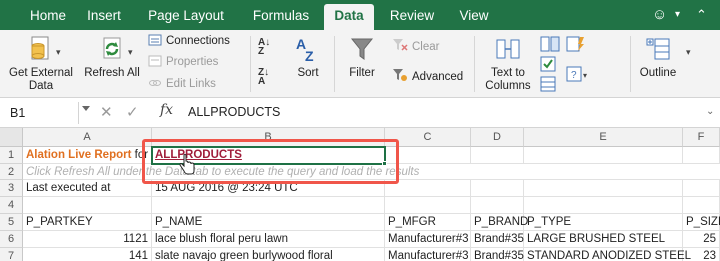 This screenshot has height=261, width=720. I want to click on consolidate-icon, so click(550, 84).